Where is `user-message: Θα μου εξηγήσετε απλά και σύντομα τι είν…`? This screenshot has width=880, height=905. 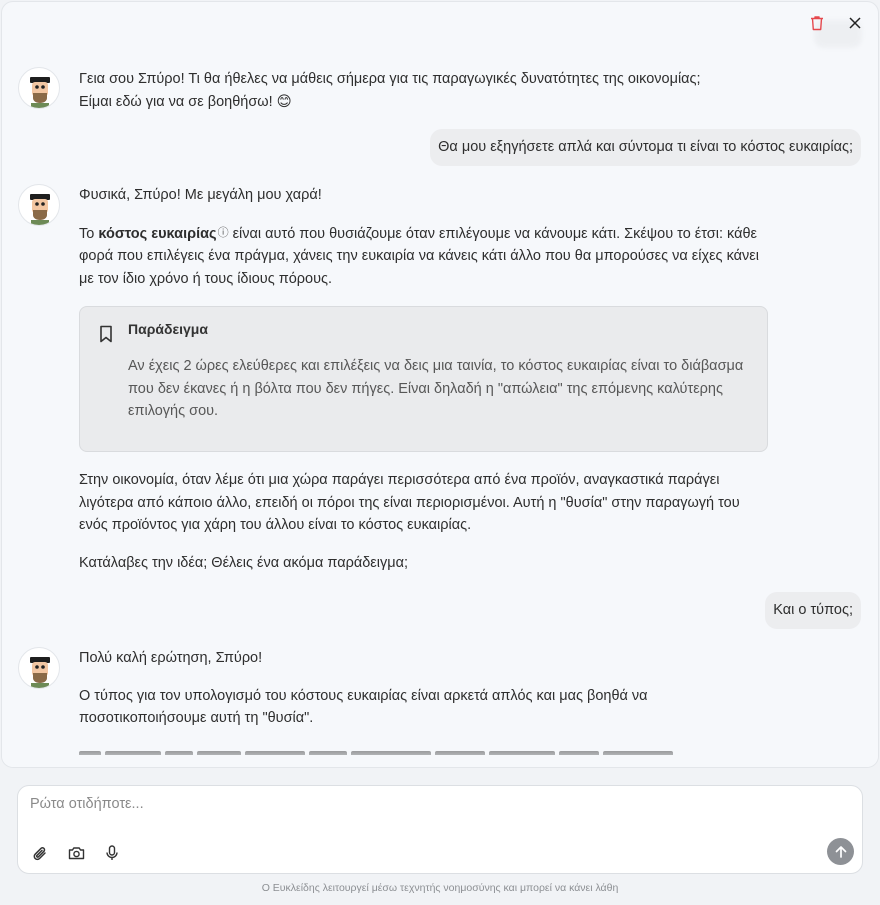
user-message: Θα μου εξηγήσετε απλά και σύντομα τι είν… is located at coordinates (645, 147).